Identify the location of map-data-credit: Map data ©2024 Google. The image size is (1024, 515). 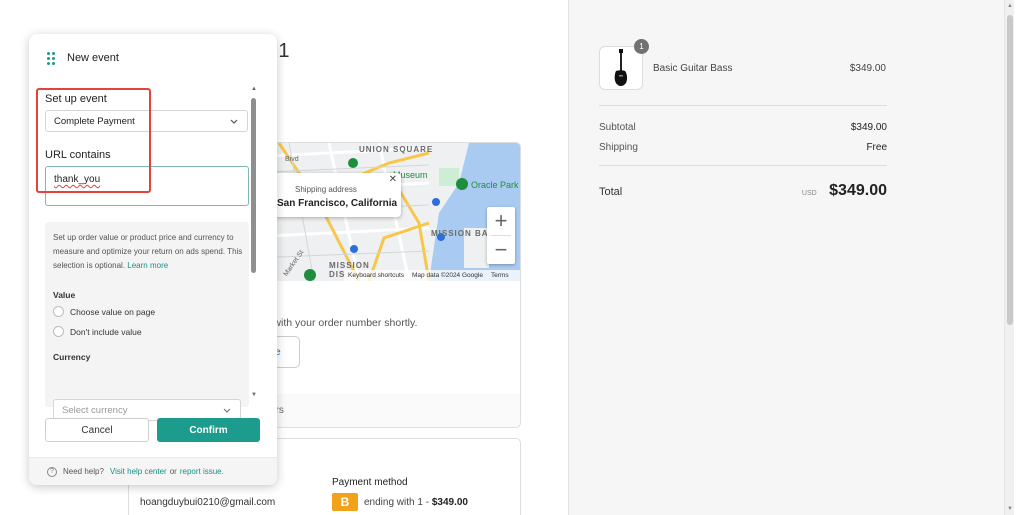
(447, 275).